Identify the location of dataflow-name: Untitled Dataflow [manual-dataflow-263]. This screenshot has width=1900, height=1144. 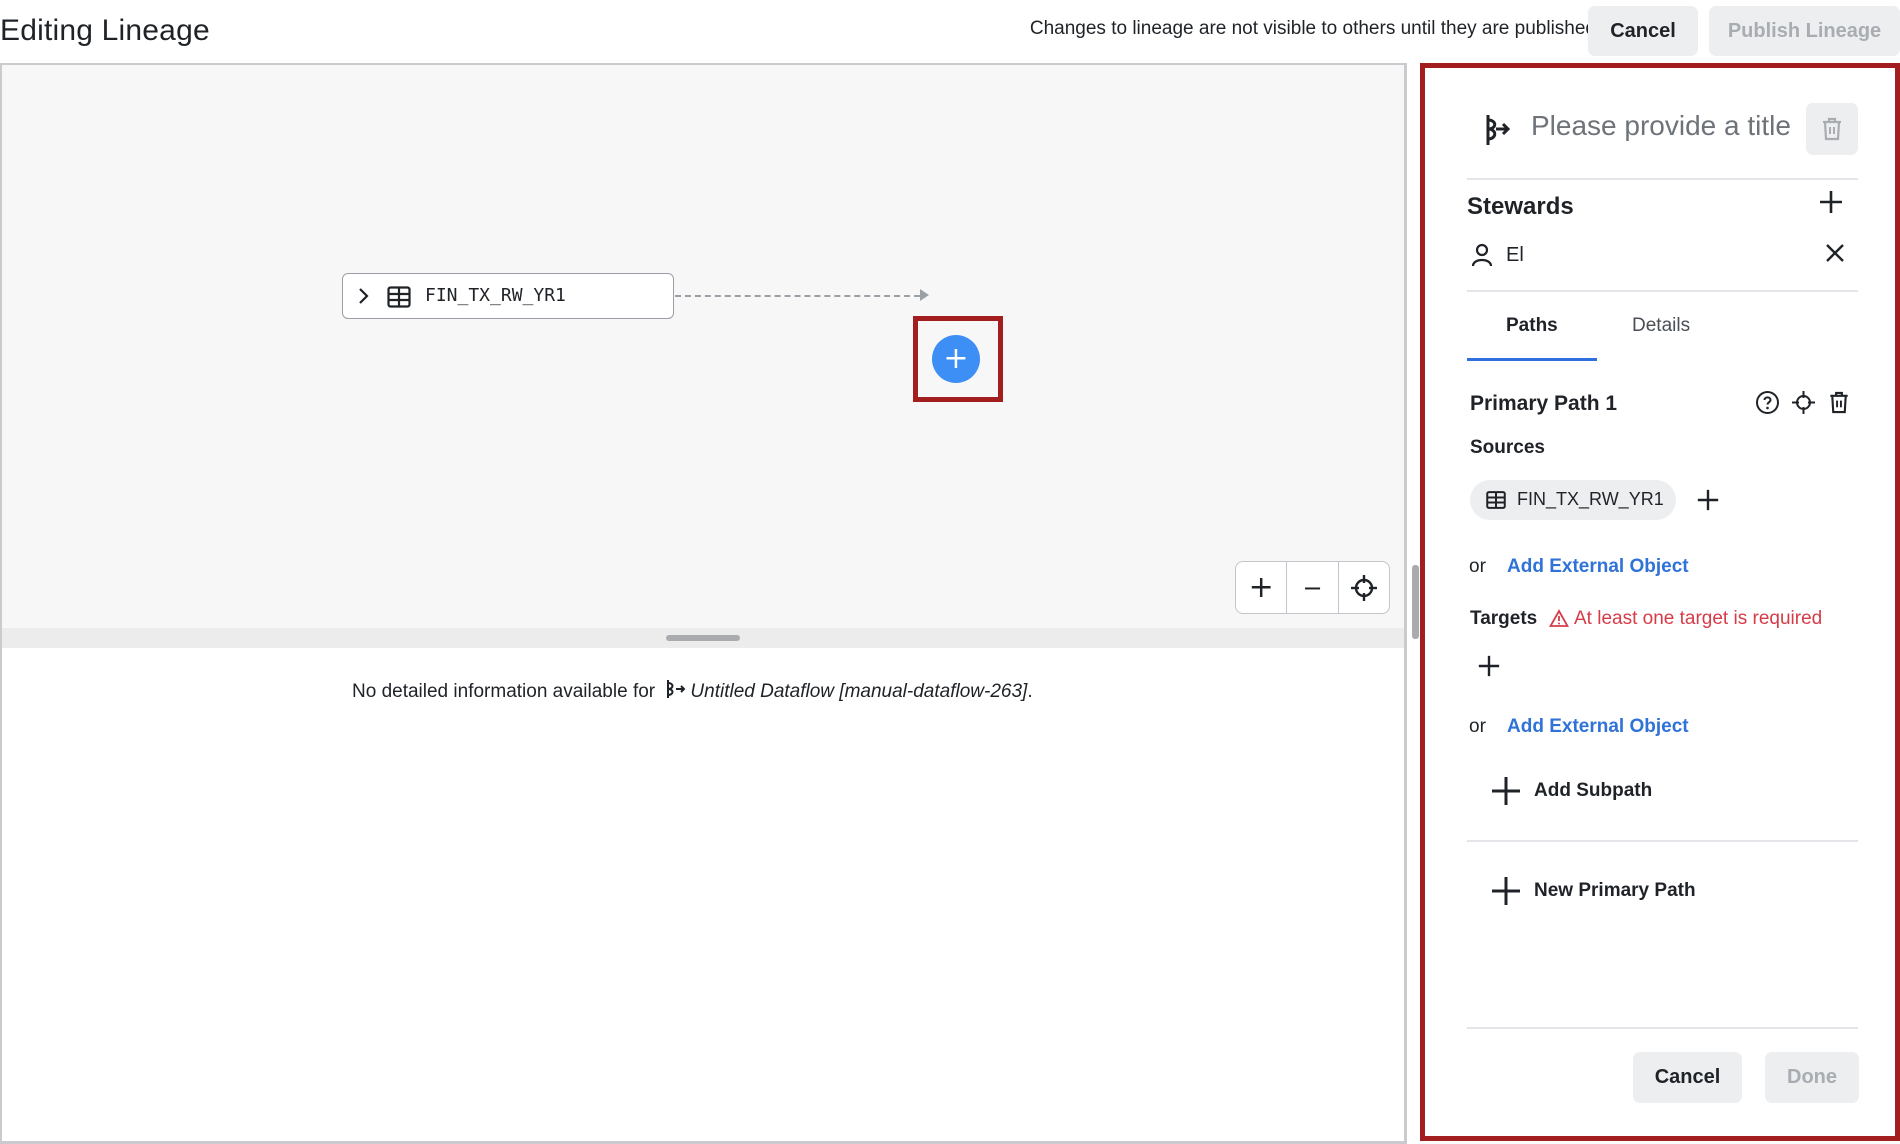
(859, 692).